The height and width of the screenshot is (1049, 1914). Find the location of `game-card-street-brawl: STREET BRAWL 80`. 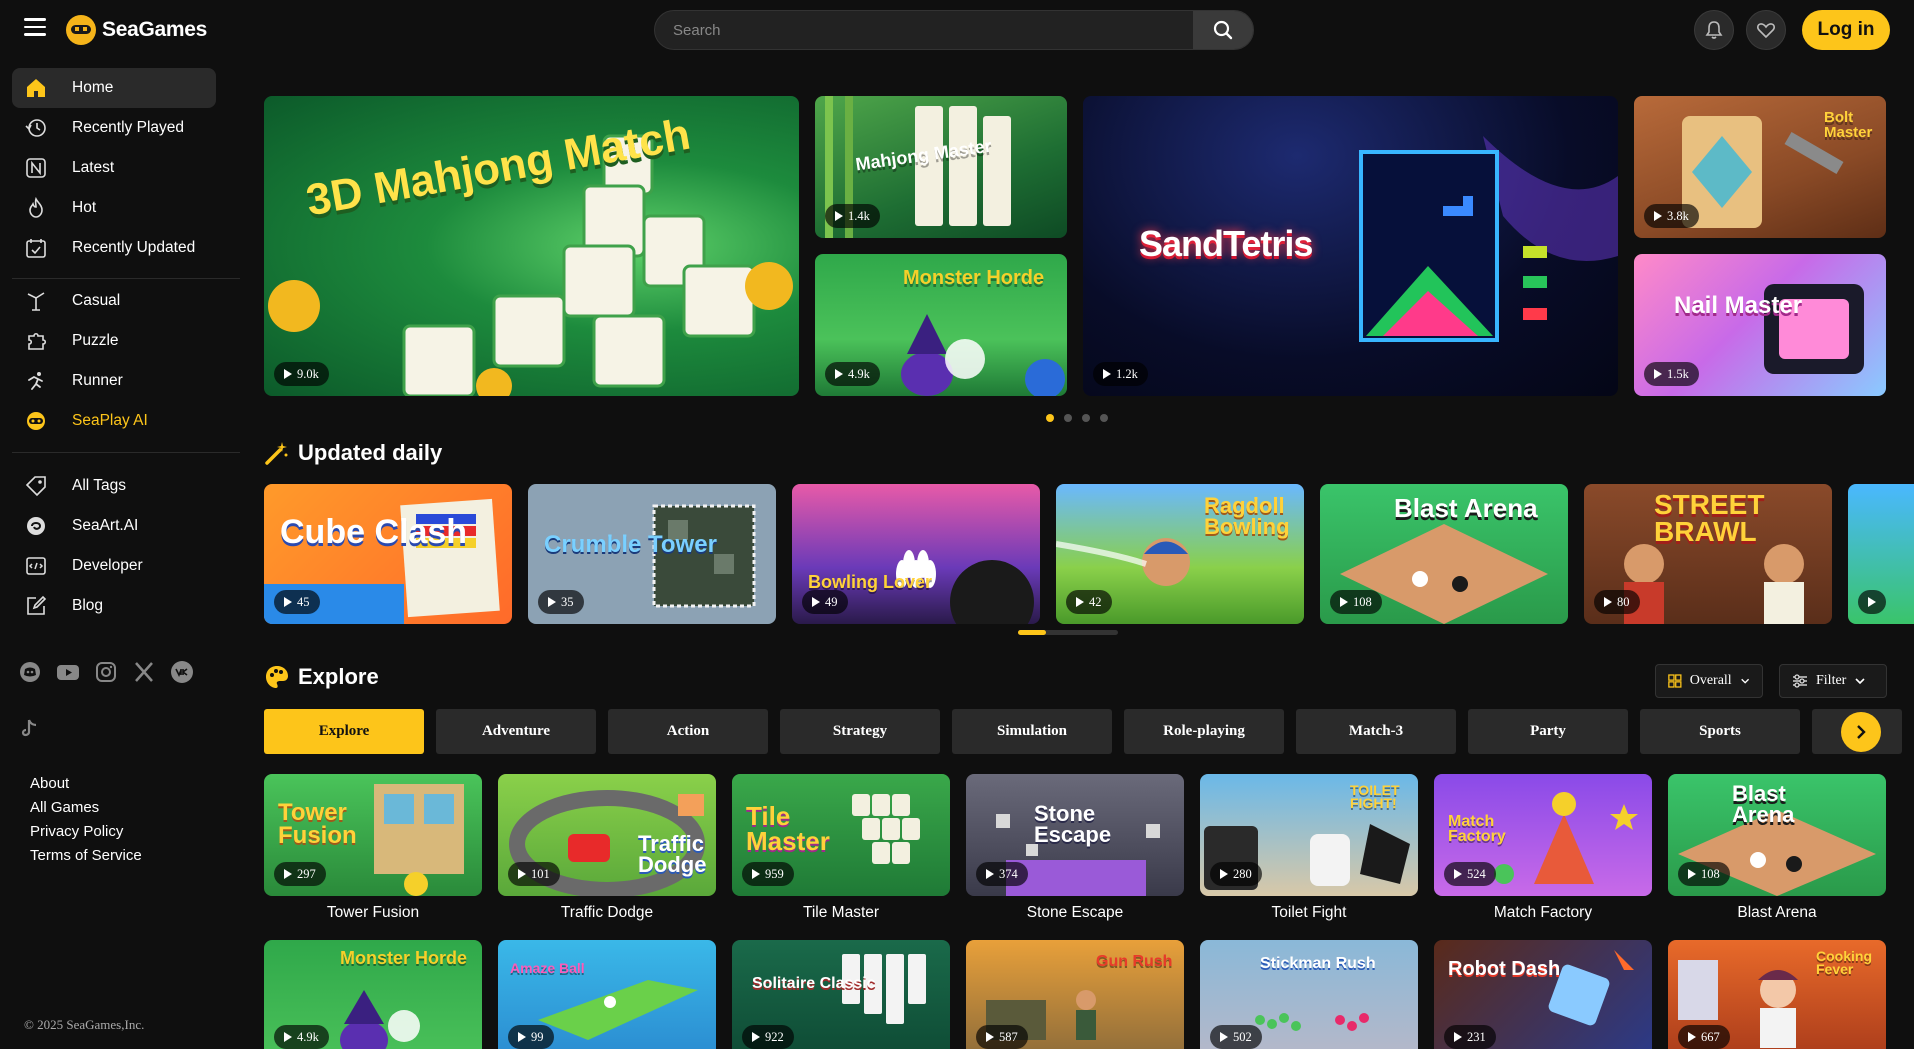

game-card-street-brawl: STREET BRAWL 80 is located at coordinates (1708, 554).